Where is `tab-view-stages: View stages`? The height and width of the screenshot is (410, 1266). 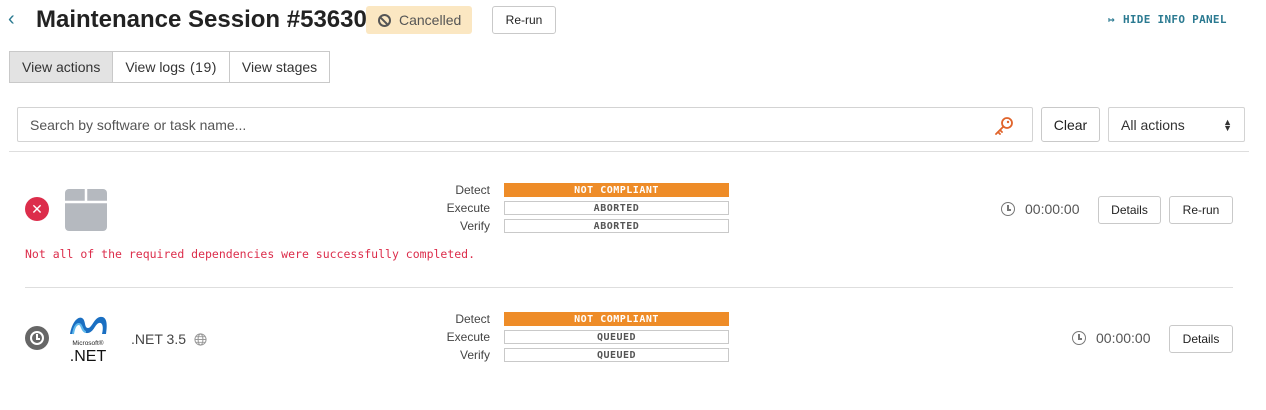 tab-view-stages: View stages is located at coordinates (279, 67).